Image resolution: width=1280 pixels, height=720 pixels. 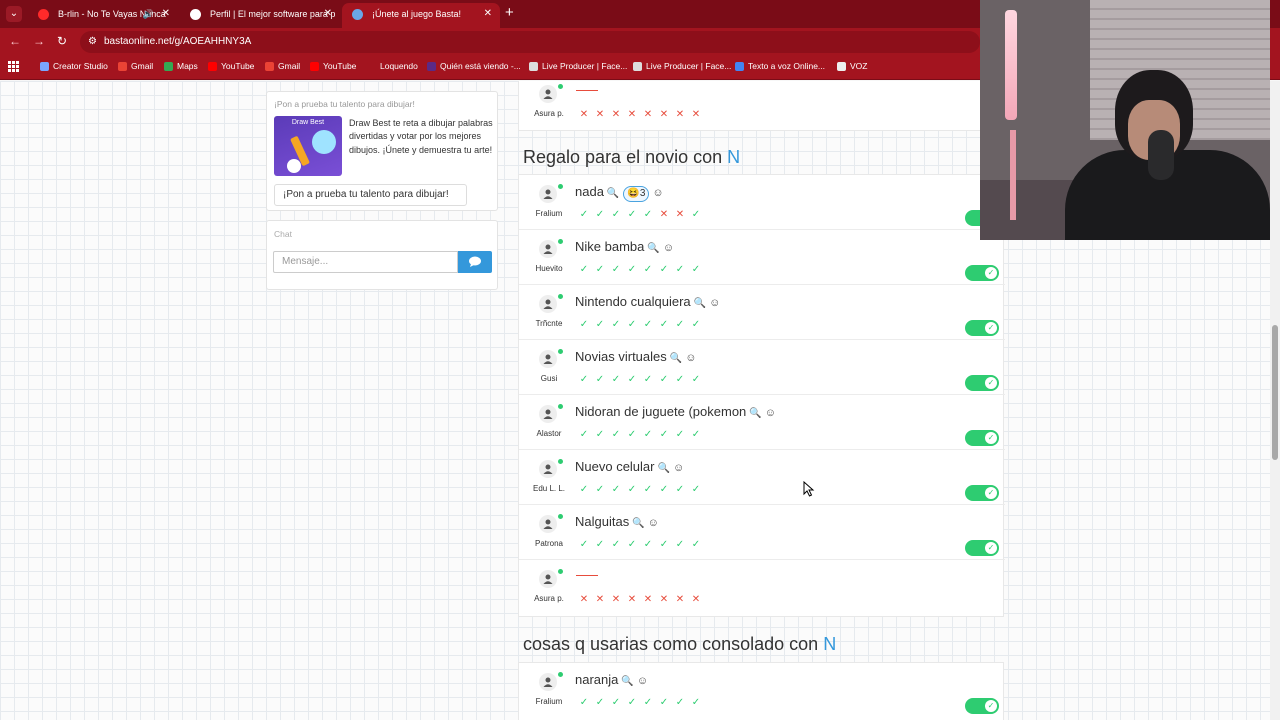 I want to click on url-field: ⚙ bastaonline.net/g/AOEAHHNY3A, so click(x=530, y=42).